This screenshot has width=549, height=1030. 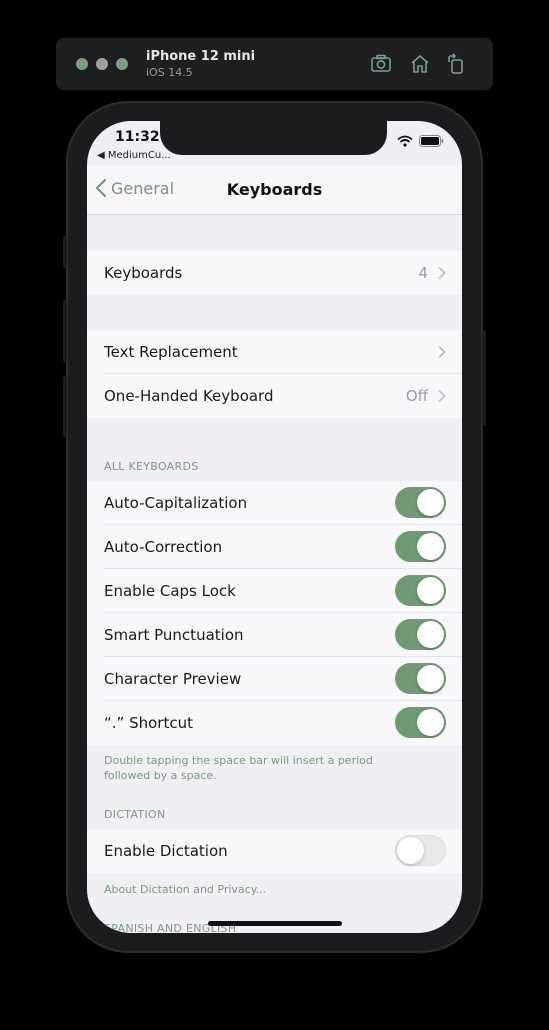 I want to click on one-handed-label: One-Handed Keyboard, so click(x=189, y=396).